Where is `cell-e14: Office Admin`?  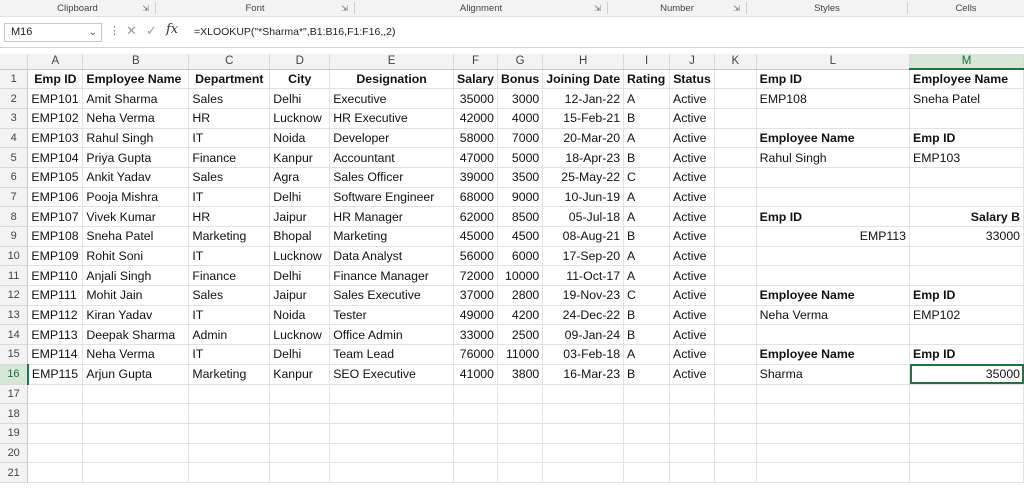
cell-e14: Office Admin is located at coordinates (391, 335).